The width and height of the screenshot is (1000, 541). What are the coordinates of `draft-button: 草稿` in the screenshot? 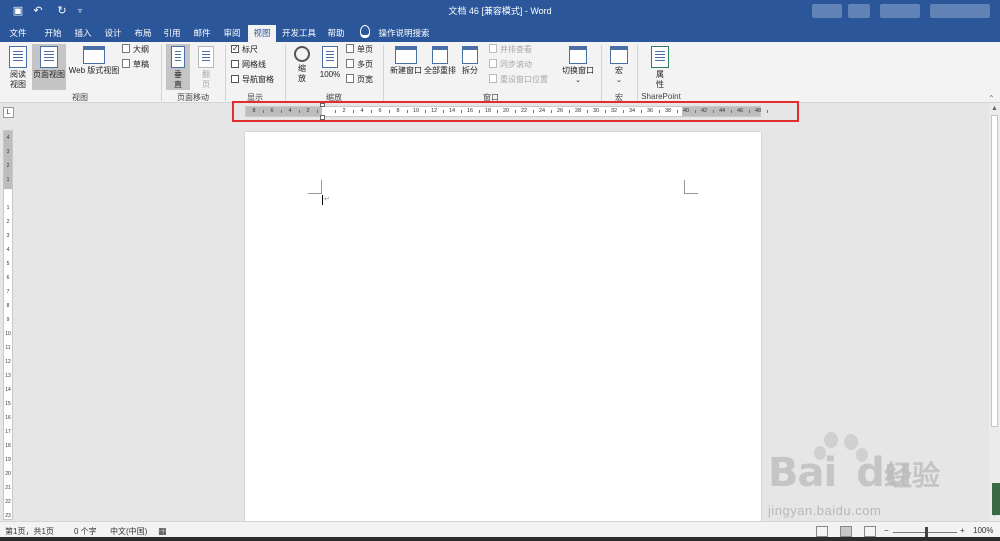 It's located at (135, 65).